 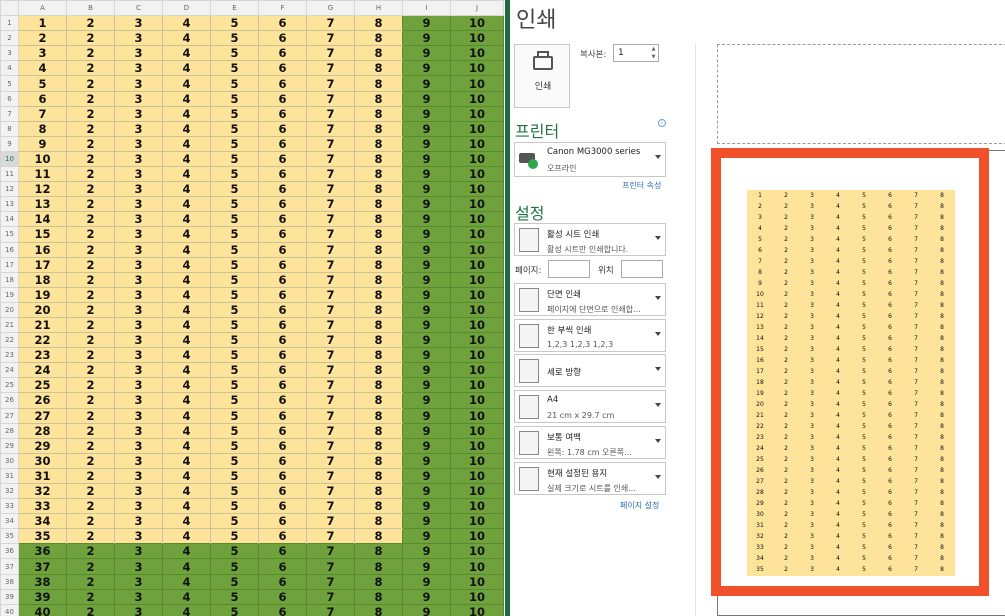 What do you see at coordinates (42, 430) in the screenshot?
I see `cell: 28` at bounding box center [42, 430].